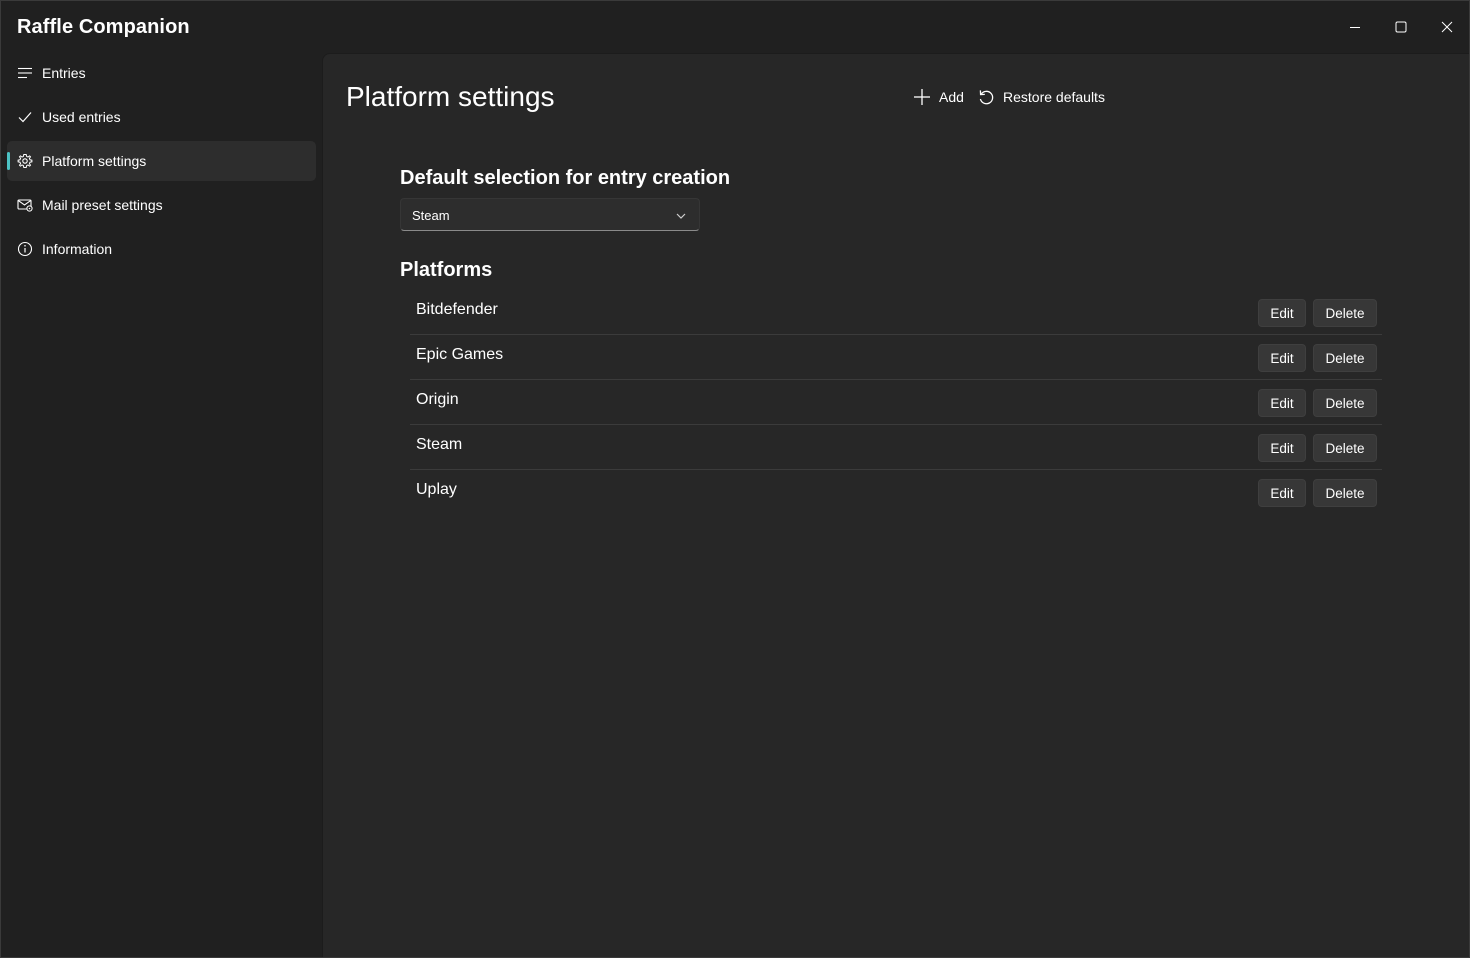  Describe the element at coordinates (103, 27) in the screenshot. I see `app-title: Raffle Companion` at that location.